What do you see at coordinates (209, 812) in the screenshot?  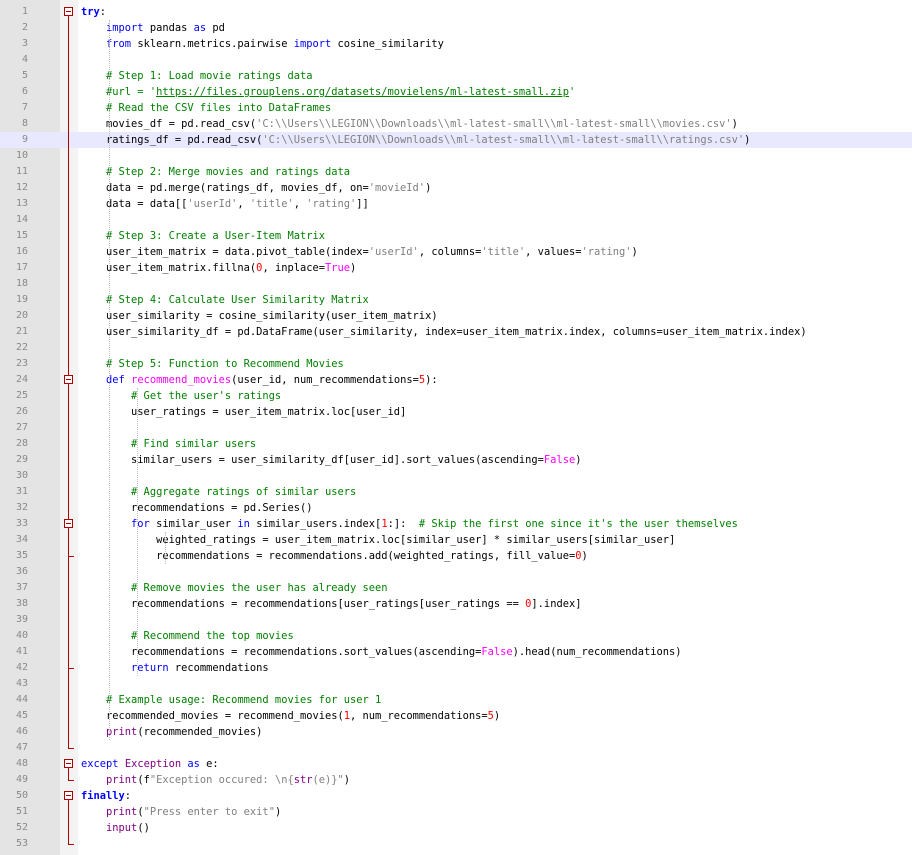 I see `code-token: "Press enter to exit"` at bounding box center [209, 812].